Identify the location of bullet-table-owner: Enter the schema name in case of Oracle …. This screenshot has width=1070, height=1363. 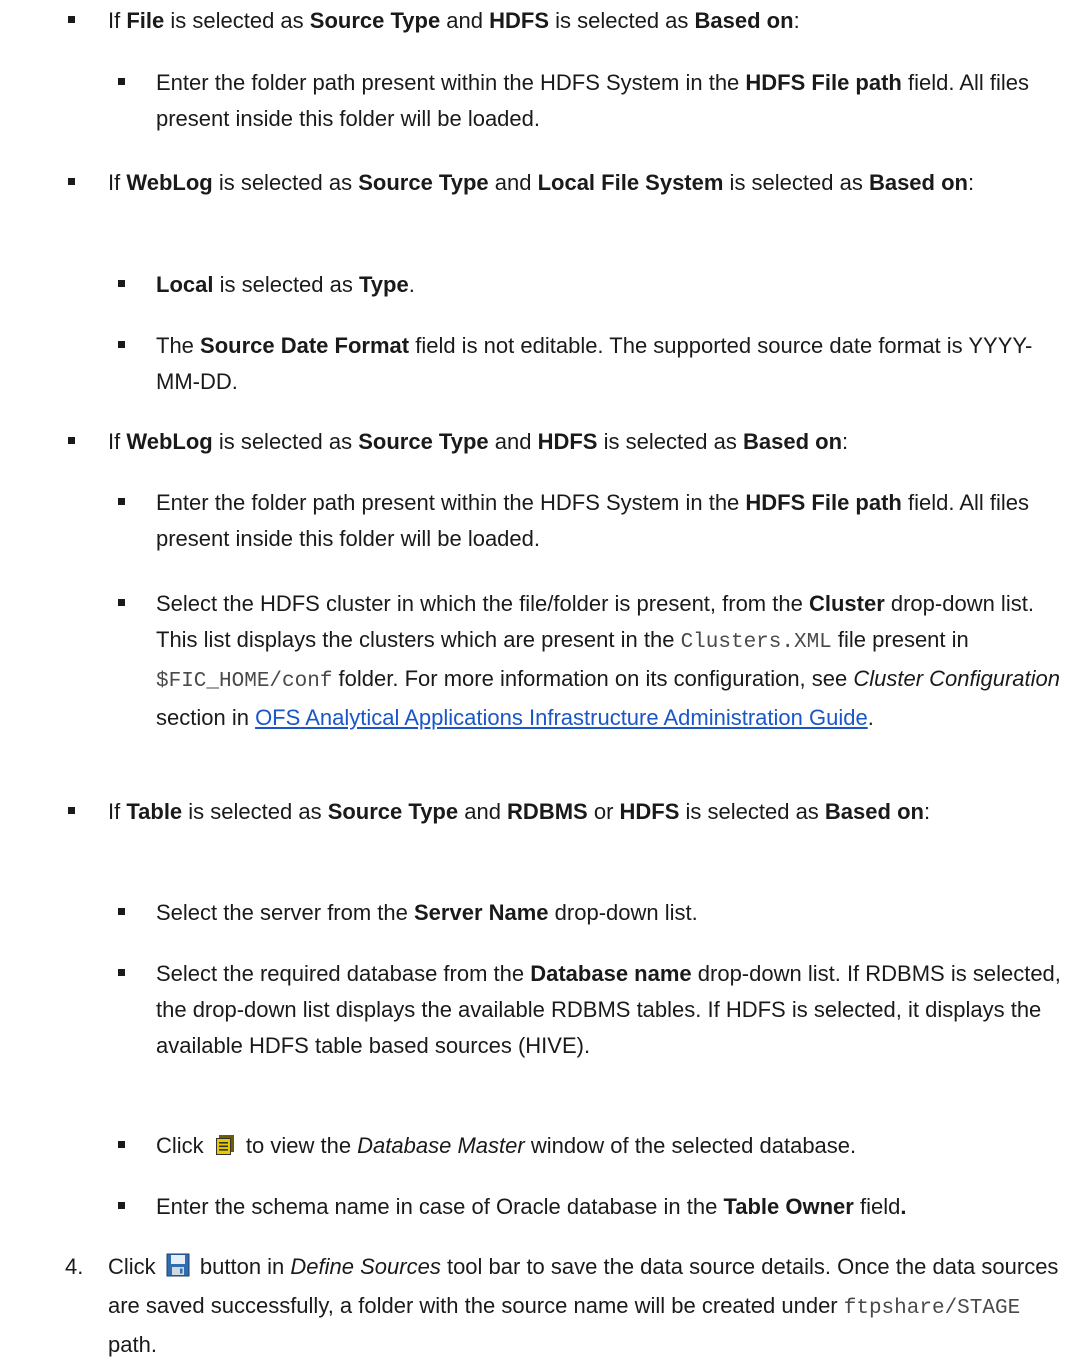
(531, 1206).